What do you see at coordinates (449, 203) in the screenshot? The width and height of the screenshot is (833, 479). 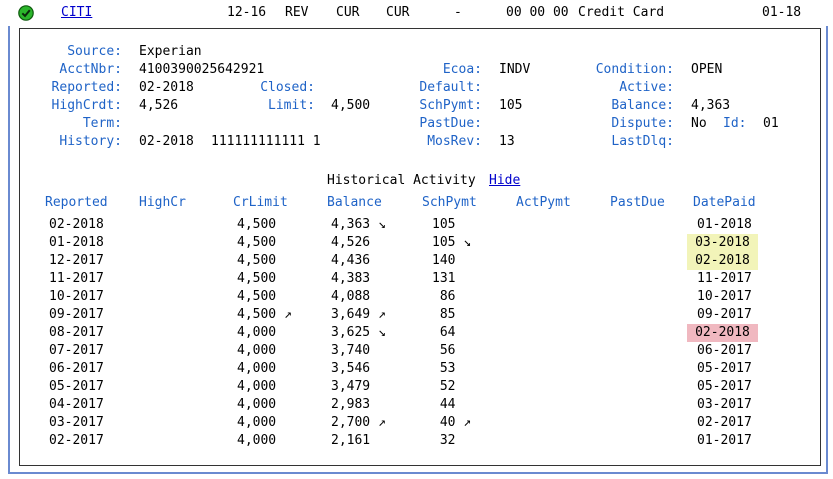 I see `col-header-schpymt: SchPymt` at bounding box center [449, 203].